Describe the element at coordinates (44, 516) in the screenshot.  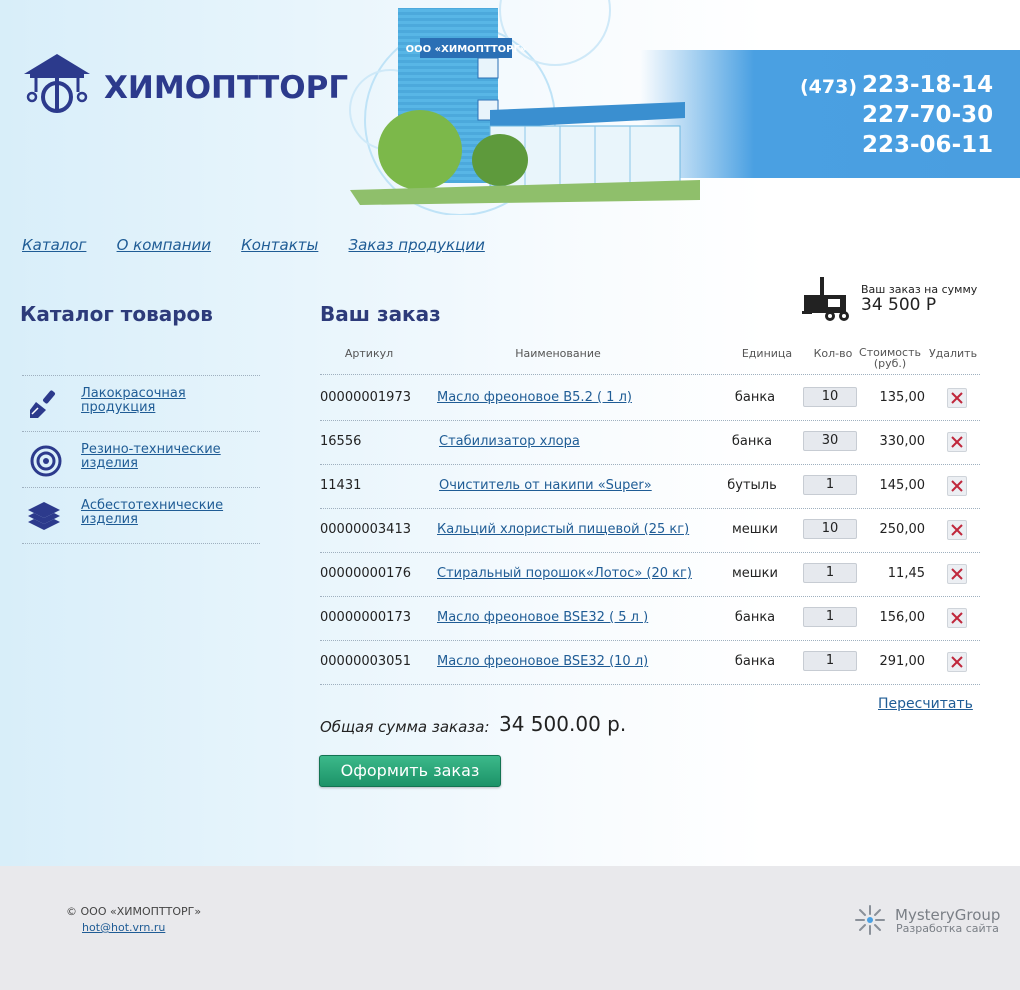
I see `layers-icon` at that location.